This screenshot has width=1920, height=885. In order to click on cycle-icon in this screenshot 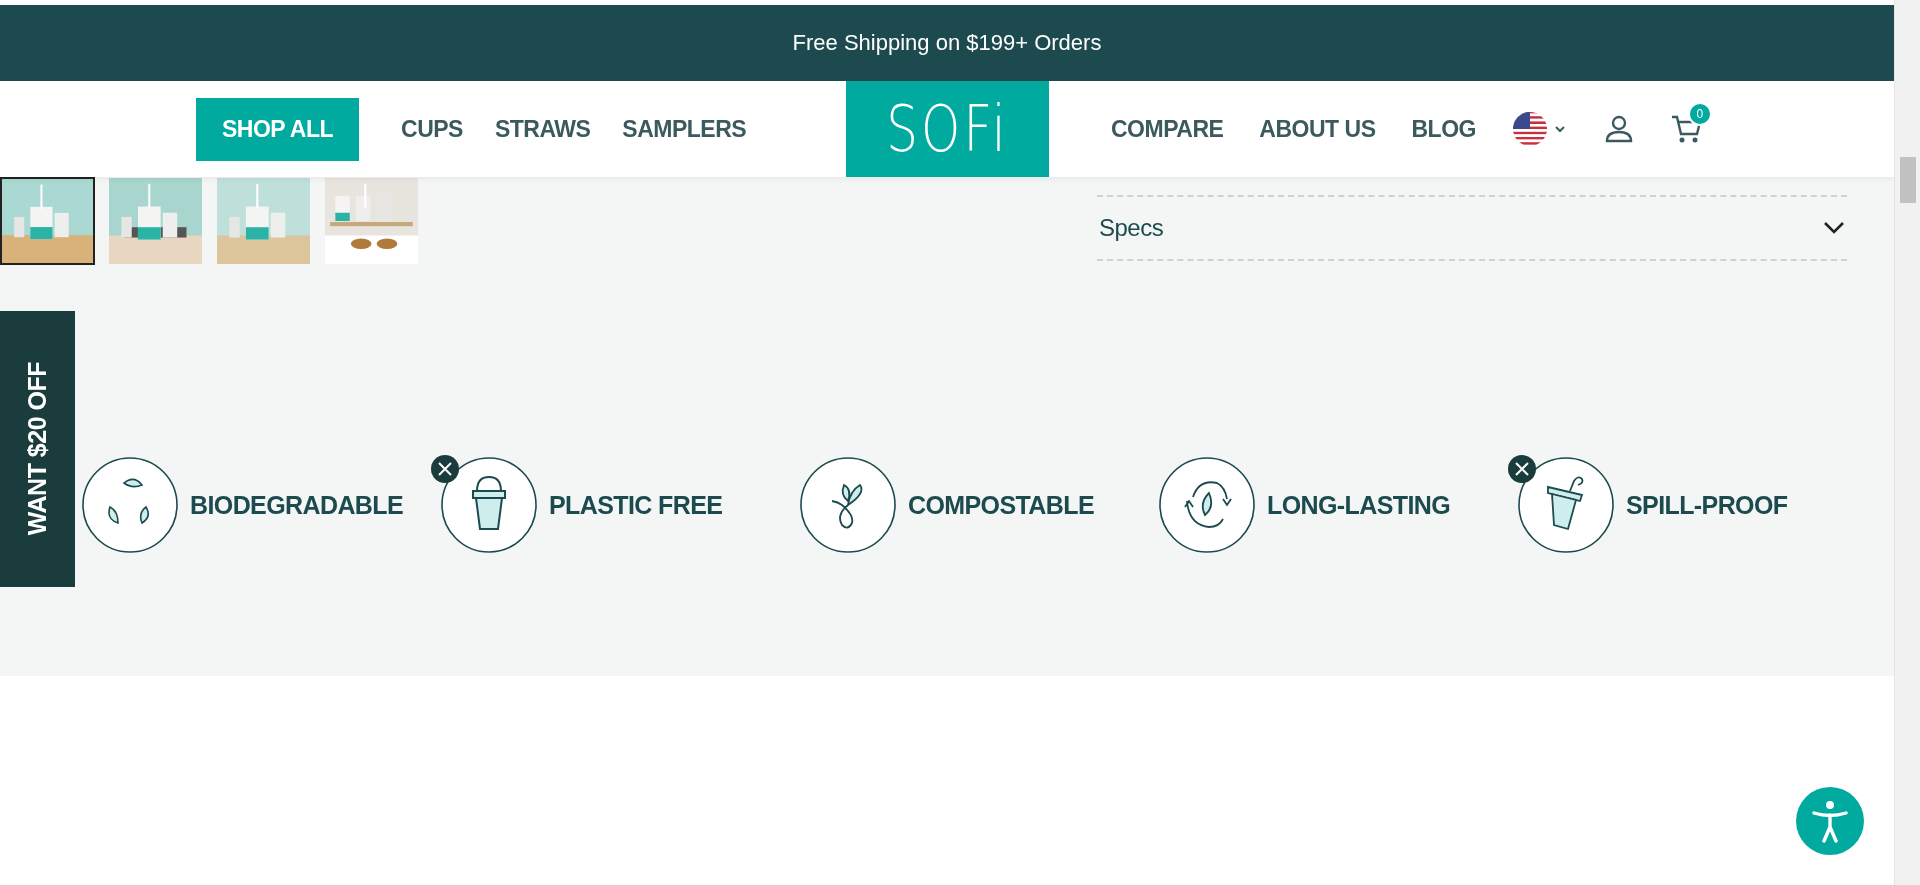, I will do `click(1207, 505)`.